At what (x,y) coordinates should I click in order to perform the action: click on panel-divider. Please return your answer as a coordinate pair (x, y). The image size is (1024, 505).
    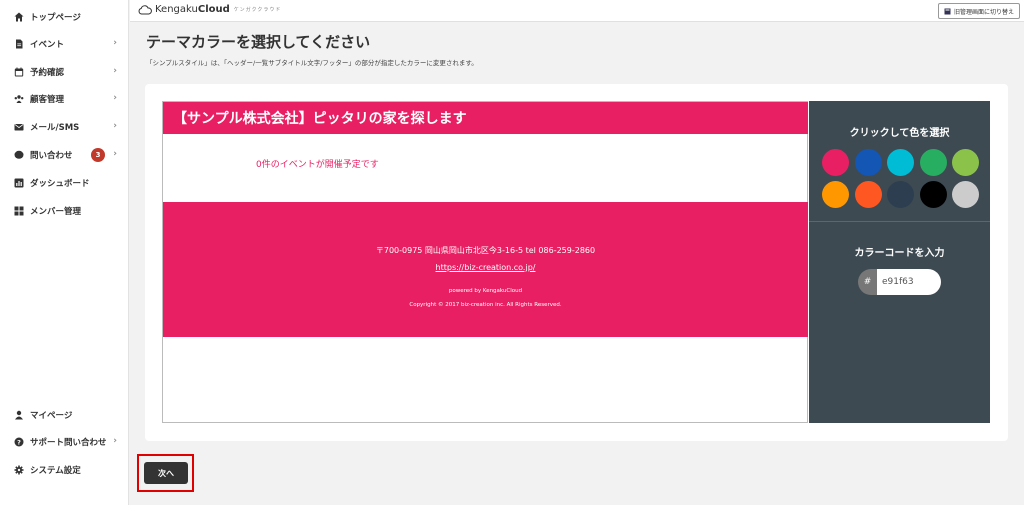
    Looking at the image, I should click on (899, 221).